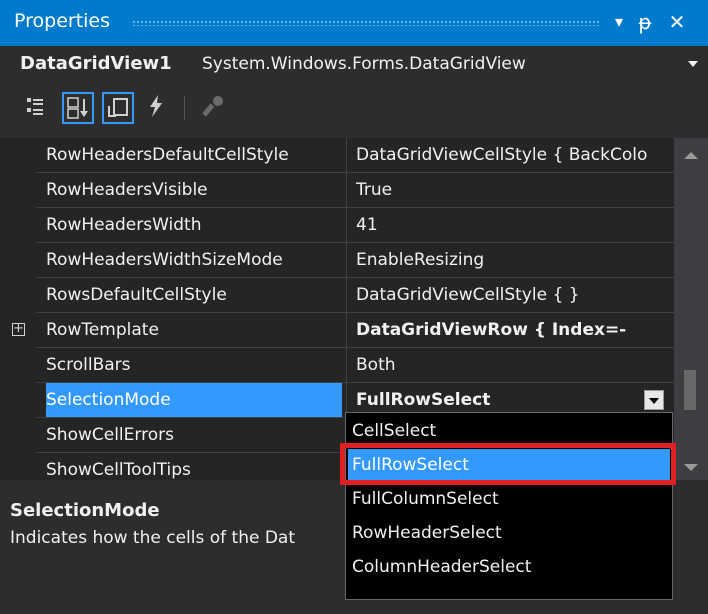 The image size is (708, 614). Describe the element at coordinates (509, 533) in the screenshot. I see `dropdown-option: RowHeaderSelect` at that location.